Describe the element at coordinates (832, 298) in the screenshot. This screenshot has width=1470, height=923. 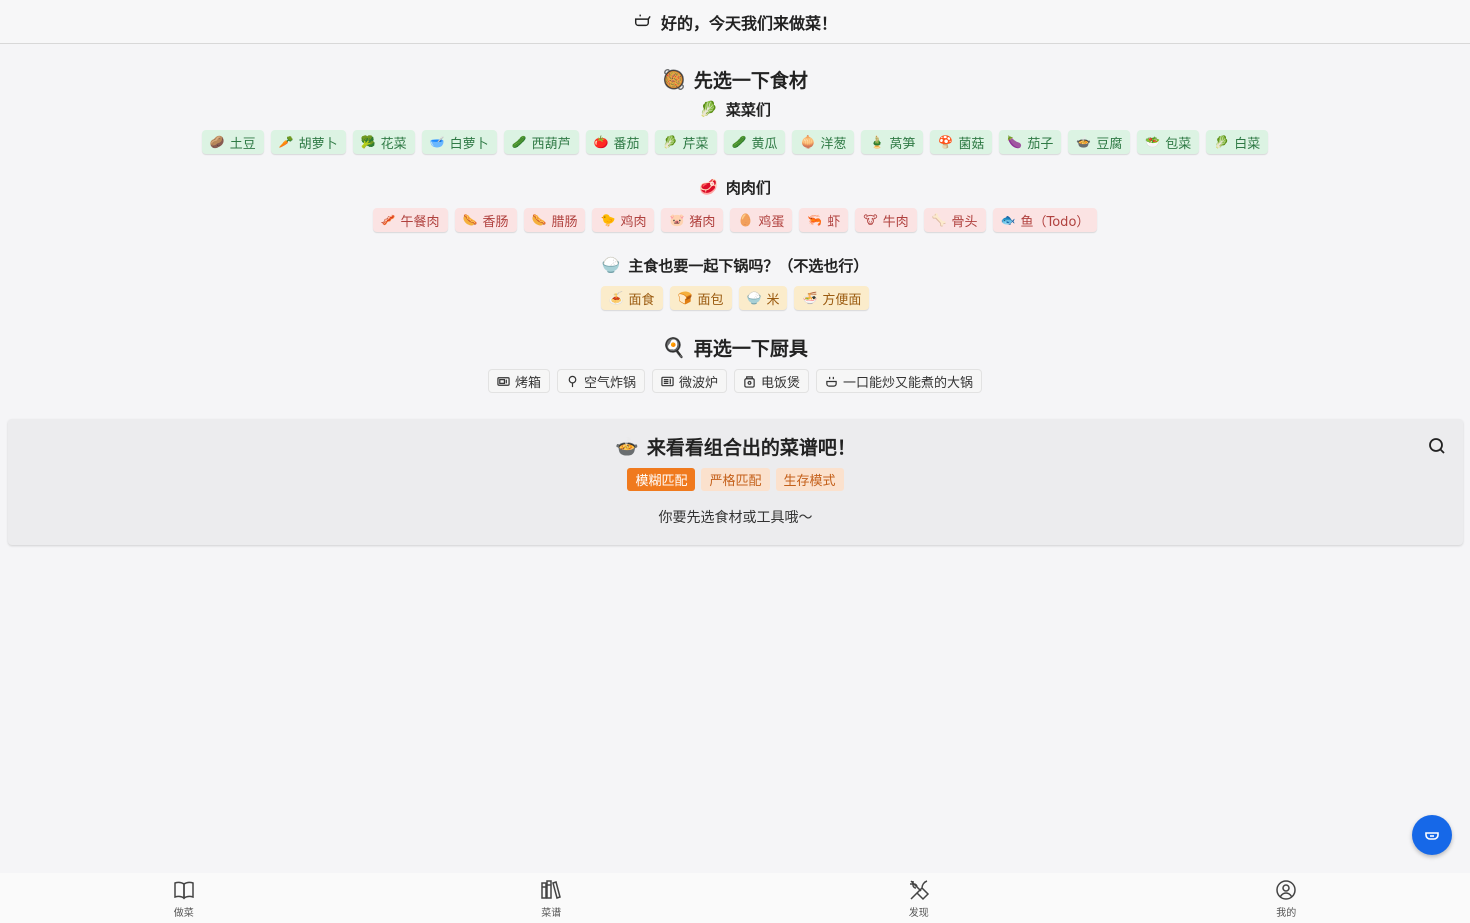
I see `chip-staple: 🍜 方便面` at that location.